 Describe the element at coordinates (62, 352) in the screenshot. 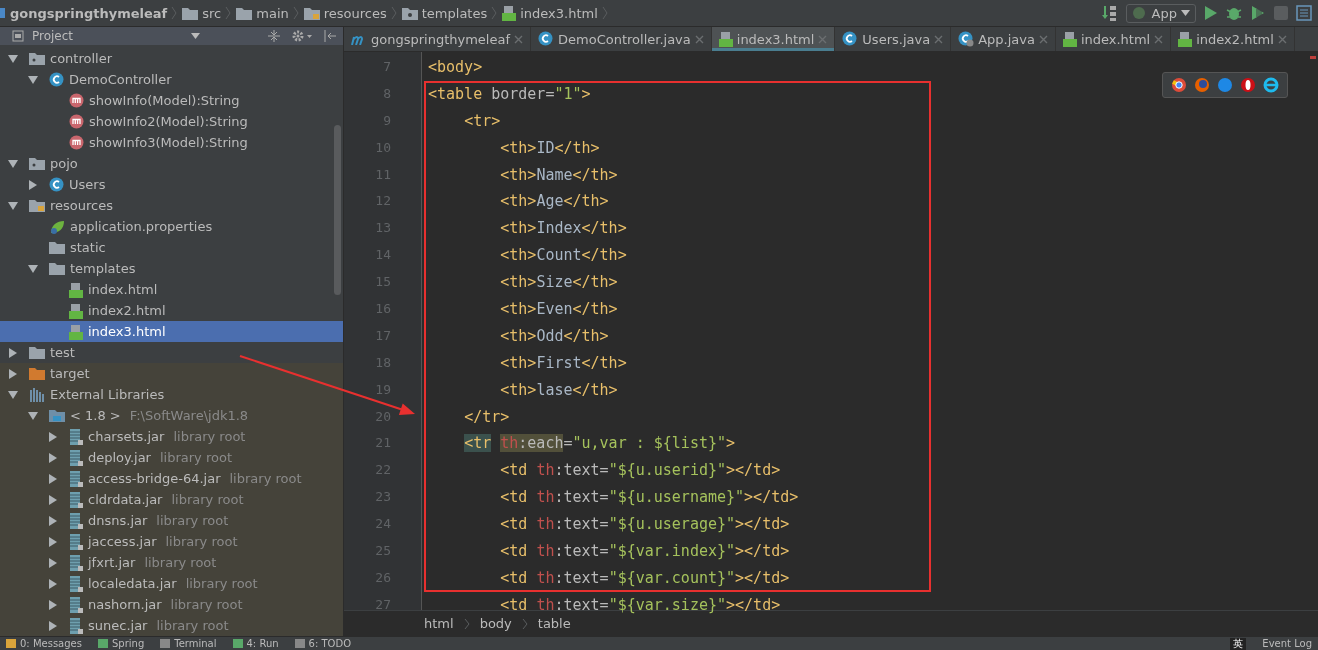

I see `tree-item-label: test` at that location.